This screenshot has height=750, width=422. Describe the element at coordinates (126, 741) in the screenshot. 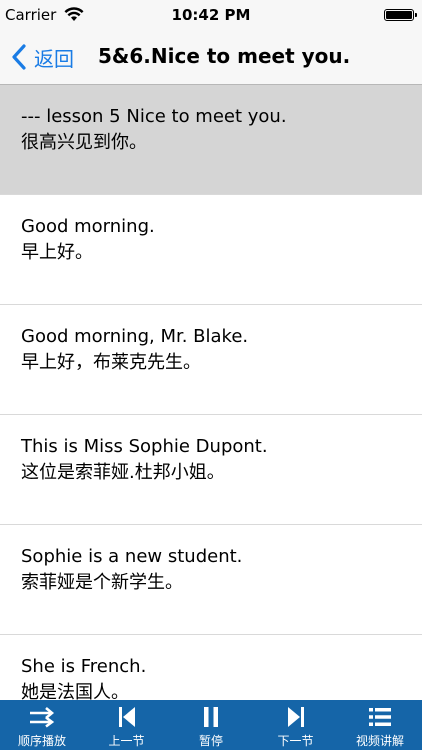

I see `previous-section-label: 上一节` at that location.